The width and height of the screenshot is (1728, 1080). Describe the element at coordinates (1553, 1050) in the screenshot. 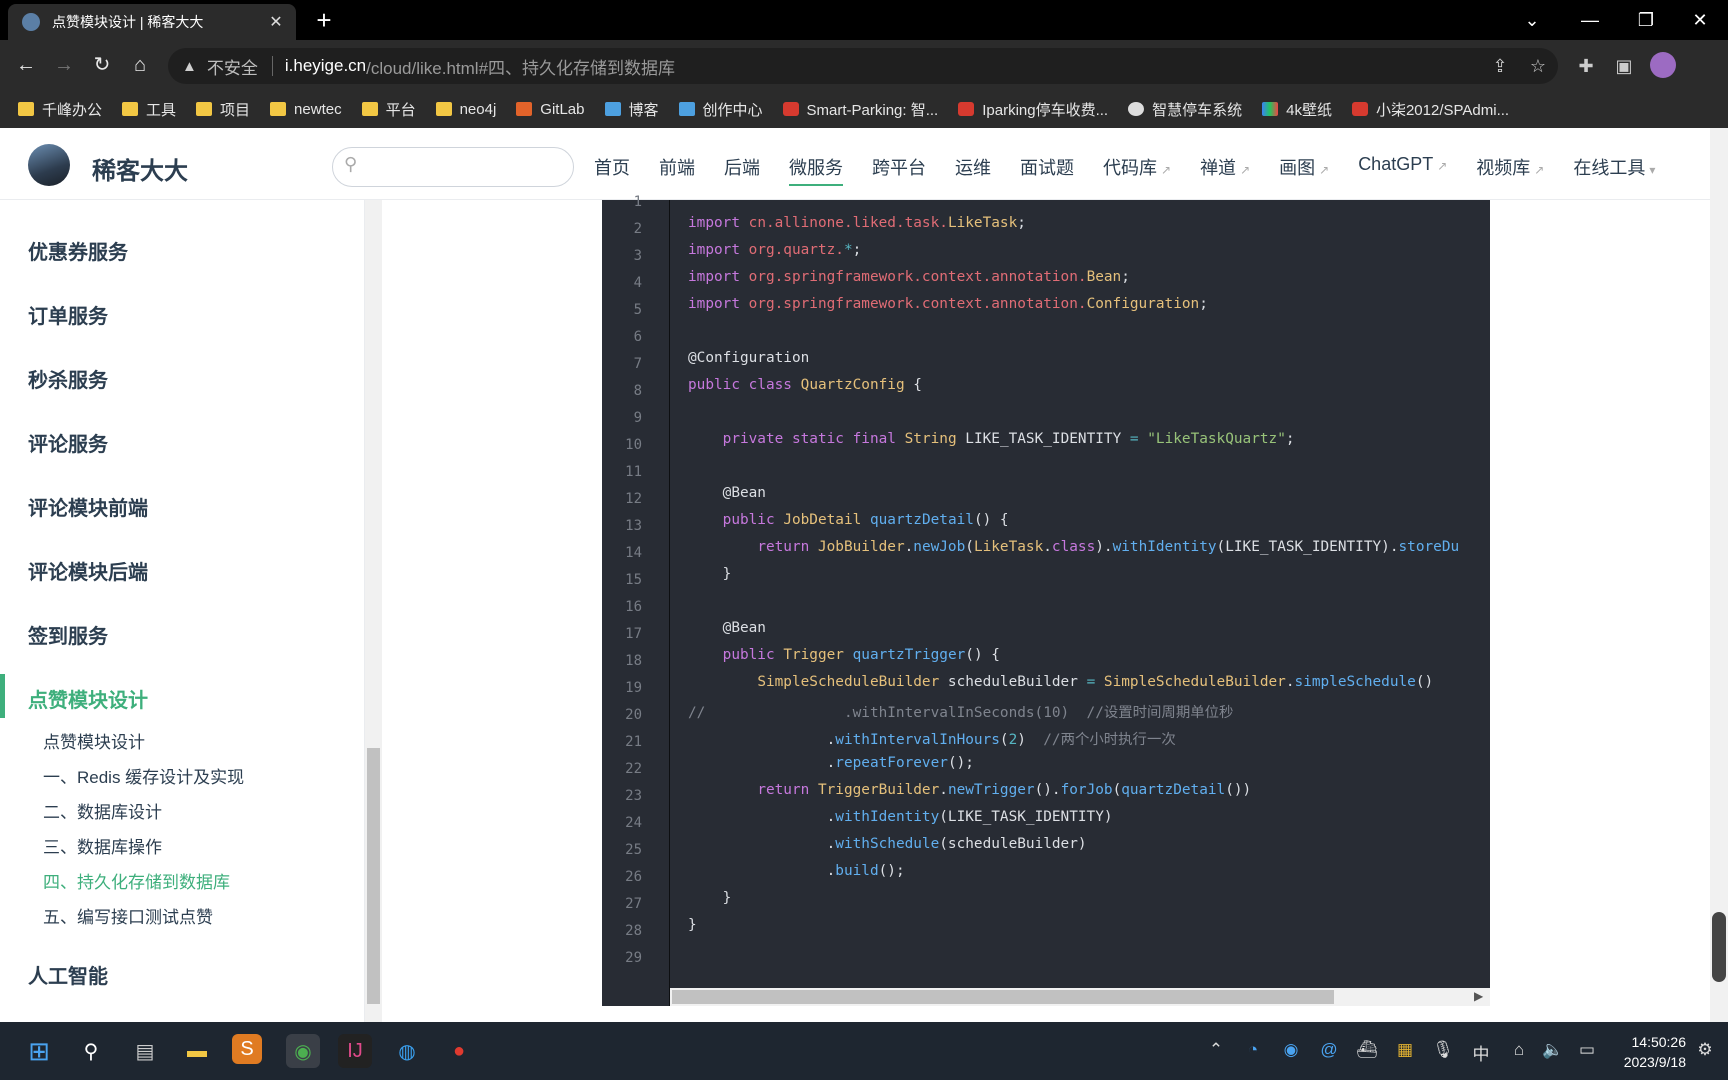

I see `volume-icon: 🔈` at that location.